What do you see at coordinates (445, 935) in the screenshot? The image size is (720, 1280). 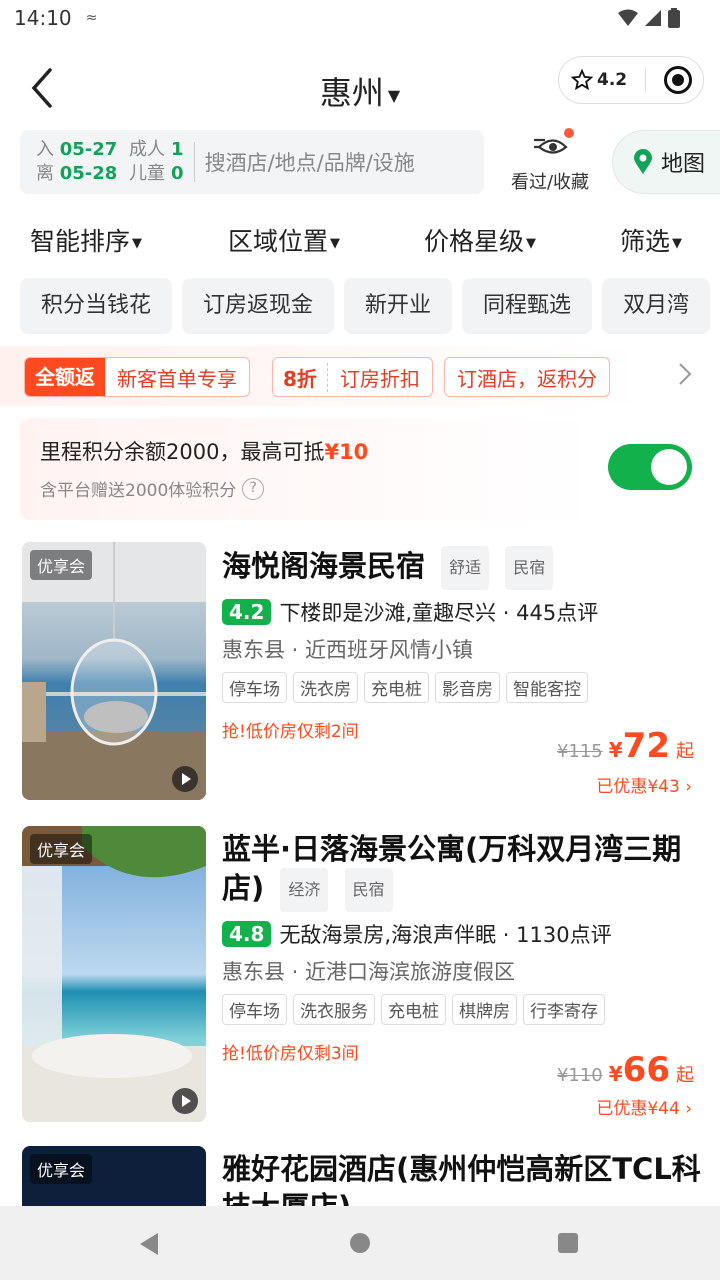 I see `review-summary: 无敌海景房,海浪声伴眠 · 1130点评` at bounding box center [445, 935].